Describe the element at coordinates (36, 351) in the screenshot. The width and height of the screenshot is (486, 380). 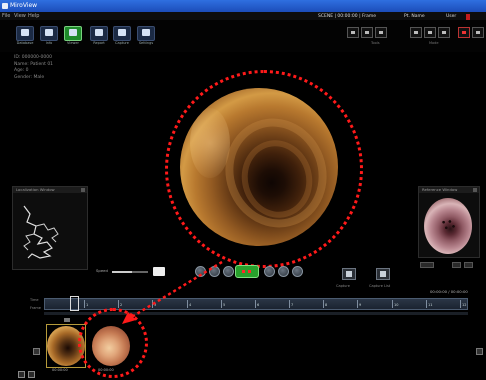
I see `thumb-scroll-left` at that location.